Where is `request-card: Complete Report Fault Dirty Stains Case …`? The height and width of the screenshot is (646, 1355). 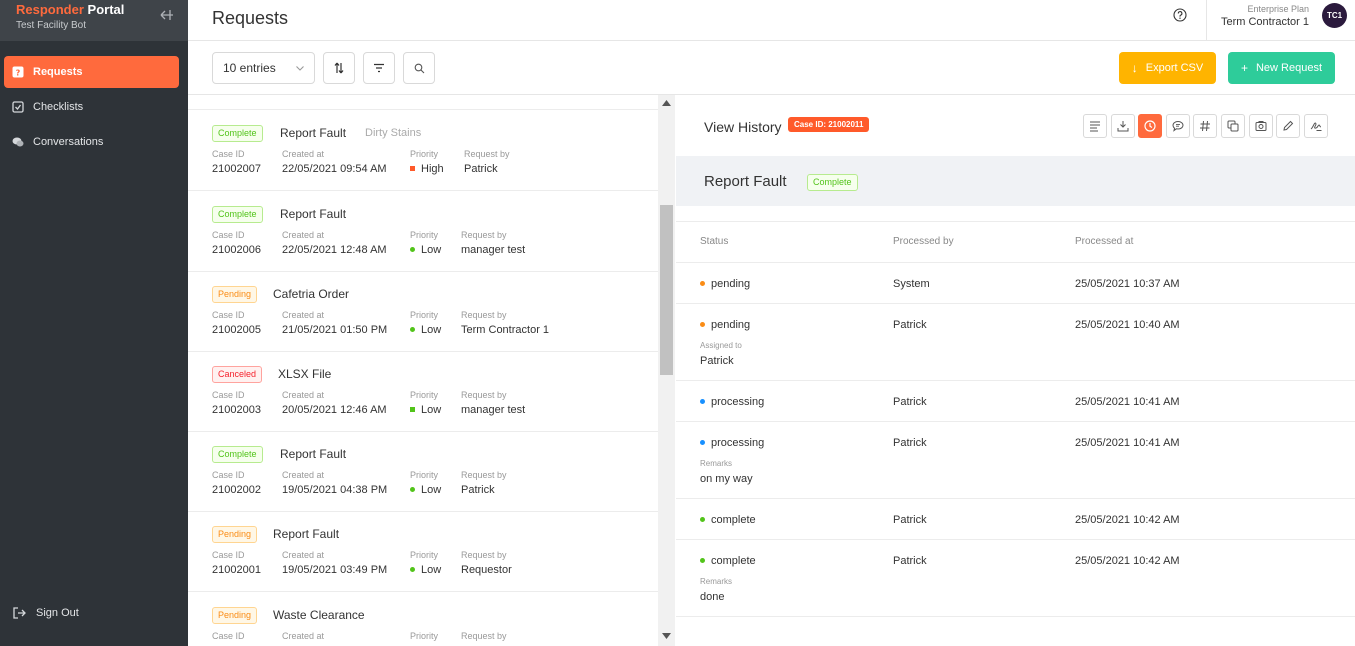
request-card: Complete Report Fault Dirty Stains Case … is located at coordinates (423, 150).